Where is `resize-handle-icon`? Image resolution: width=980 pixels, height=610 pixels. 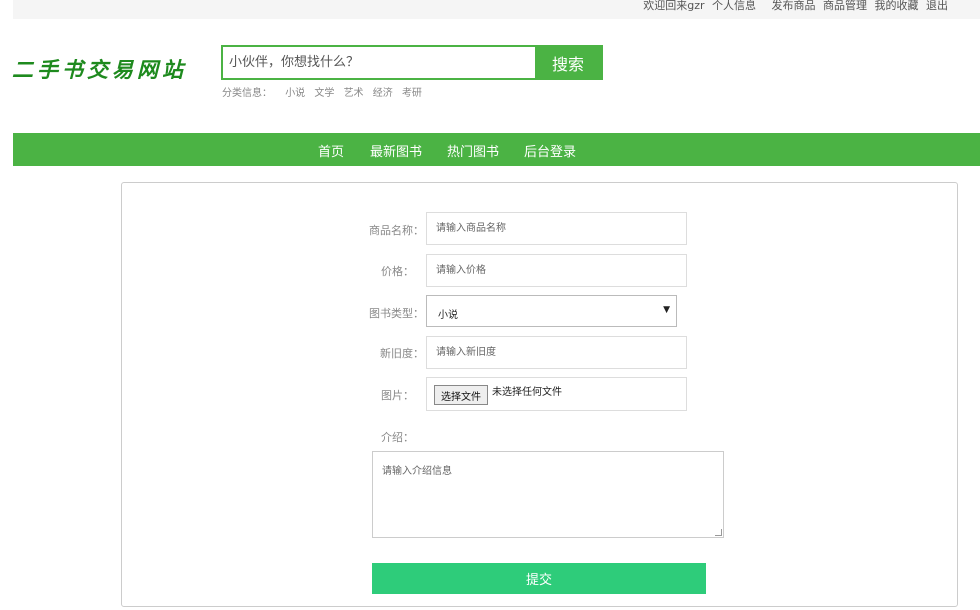 resize-handle-icon is located at coordinates (718, 532).